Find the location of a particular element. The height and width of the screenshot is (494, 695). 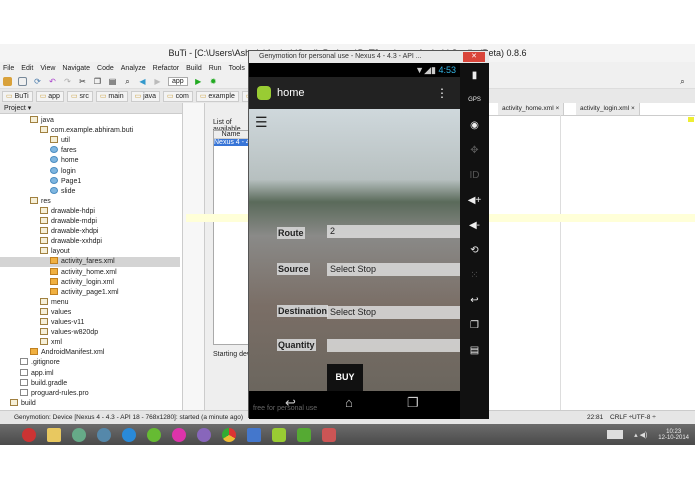

breadcrumb-app: app is located at coordinates (49, 96).